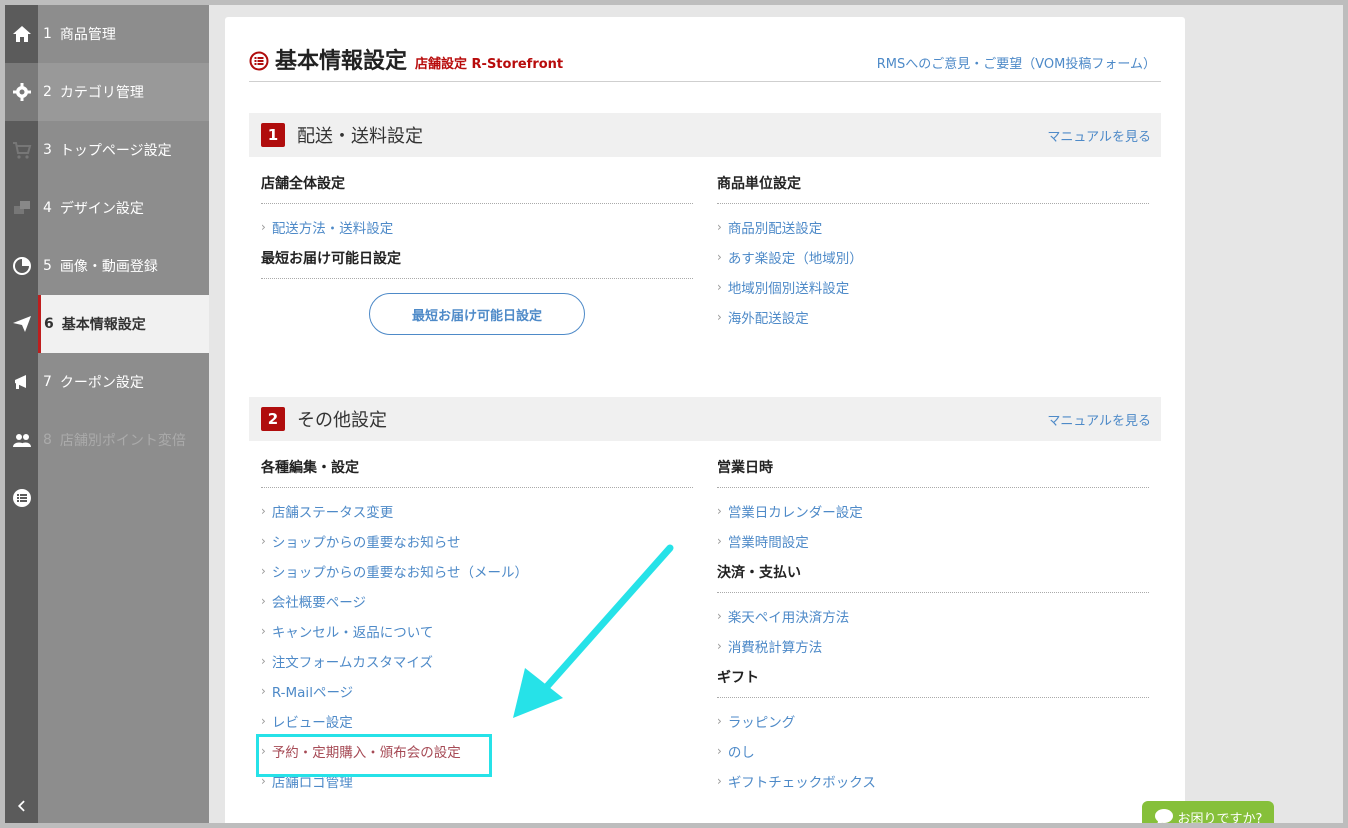  What do you see at coordinates (123, 324) in the screenshot?
I see `sidebar-item-basic-info-settings: 6 基本情報設定` at bounding box center [123, 324].